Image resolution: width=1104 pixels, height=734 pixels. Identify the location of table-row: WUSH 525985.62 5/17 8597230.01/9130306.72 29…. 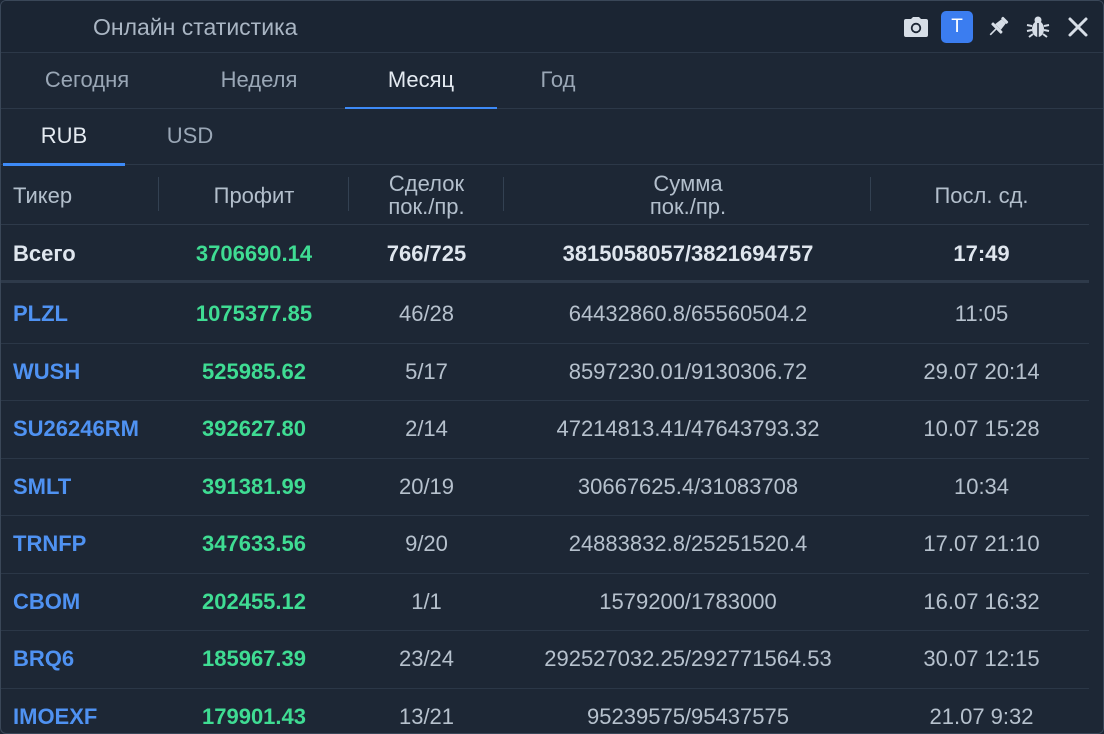
(546, 372).